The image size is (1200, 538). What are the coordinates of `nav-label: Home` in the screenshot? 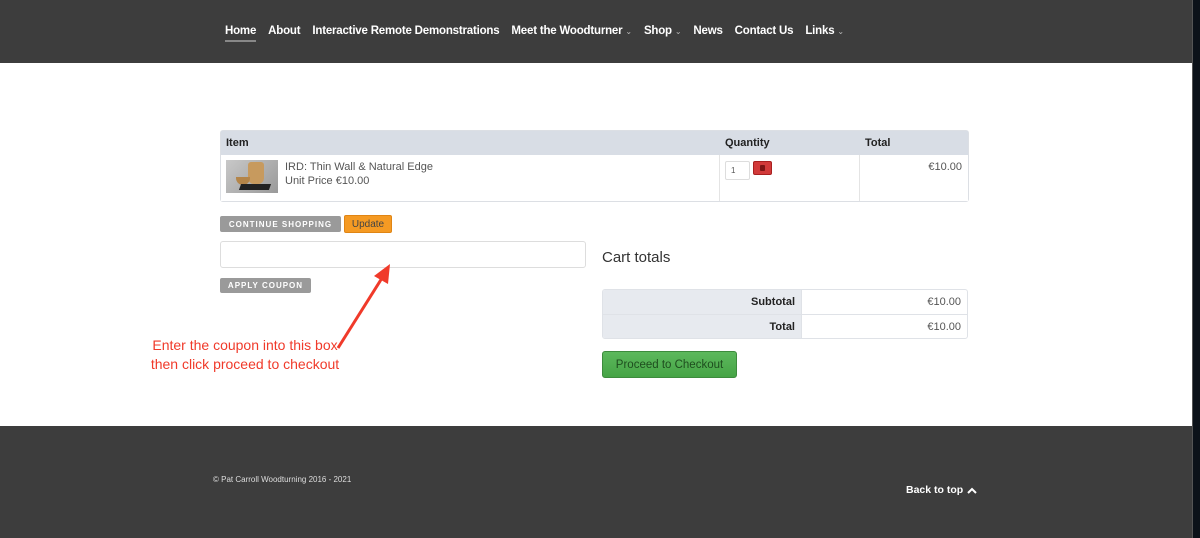 It's located at (241, 31).